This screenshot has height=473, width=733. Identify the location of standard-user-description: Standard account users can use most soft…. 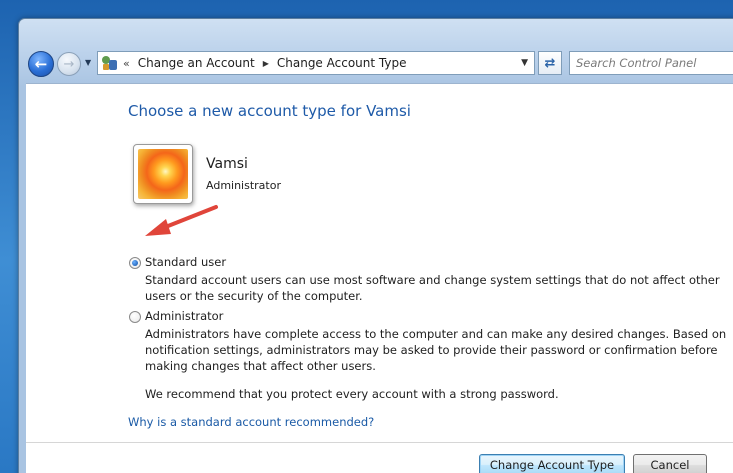
(432, 288).